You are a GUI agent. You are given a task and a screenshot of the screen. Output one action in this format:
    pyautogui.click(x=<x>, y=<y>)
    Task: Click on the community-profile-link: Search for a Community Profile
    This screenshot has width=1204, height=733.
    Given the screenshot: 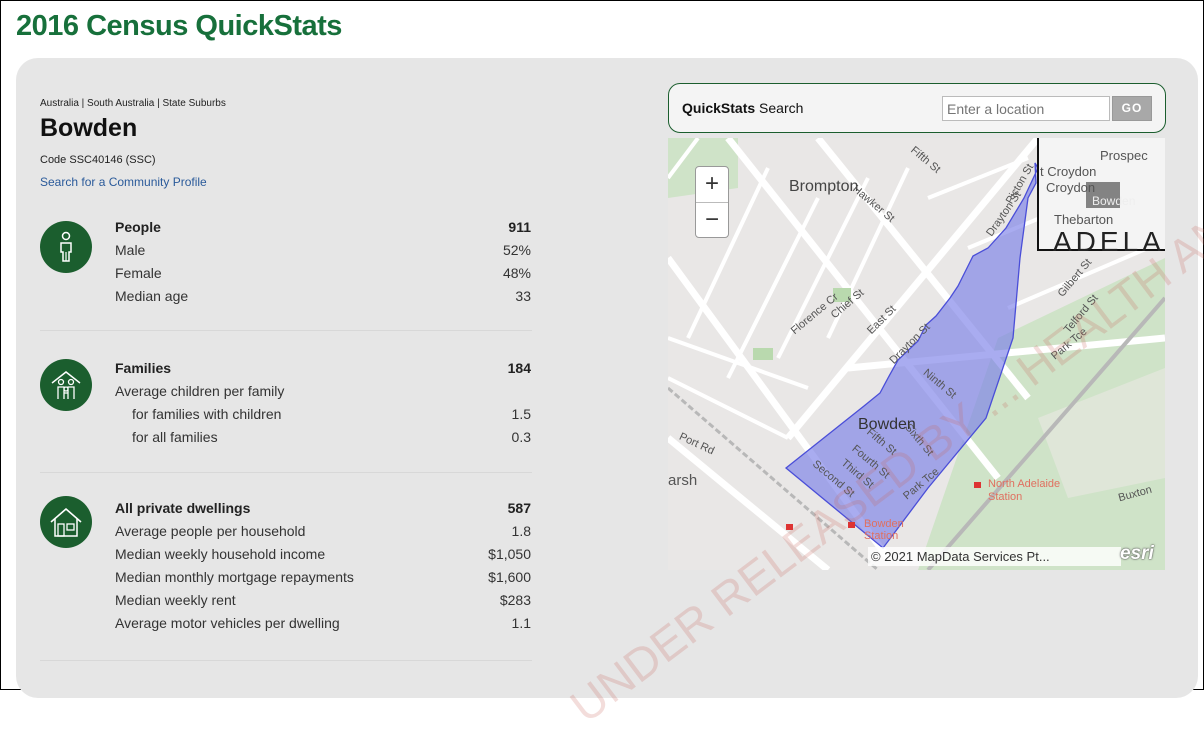 What is the action you would take?
    pyautogui.click(x=123, y=182)
    